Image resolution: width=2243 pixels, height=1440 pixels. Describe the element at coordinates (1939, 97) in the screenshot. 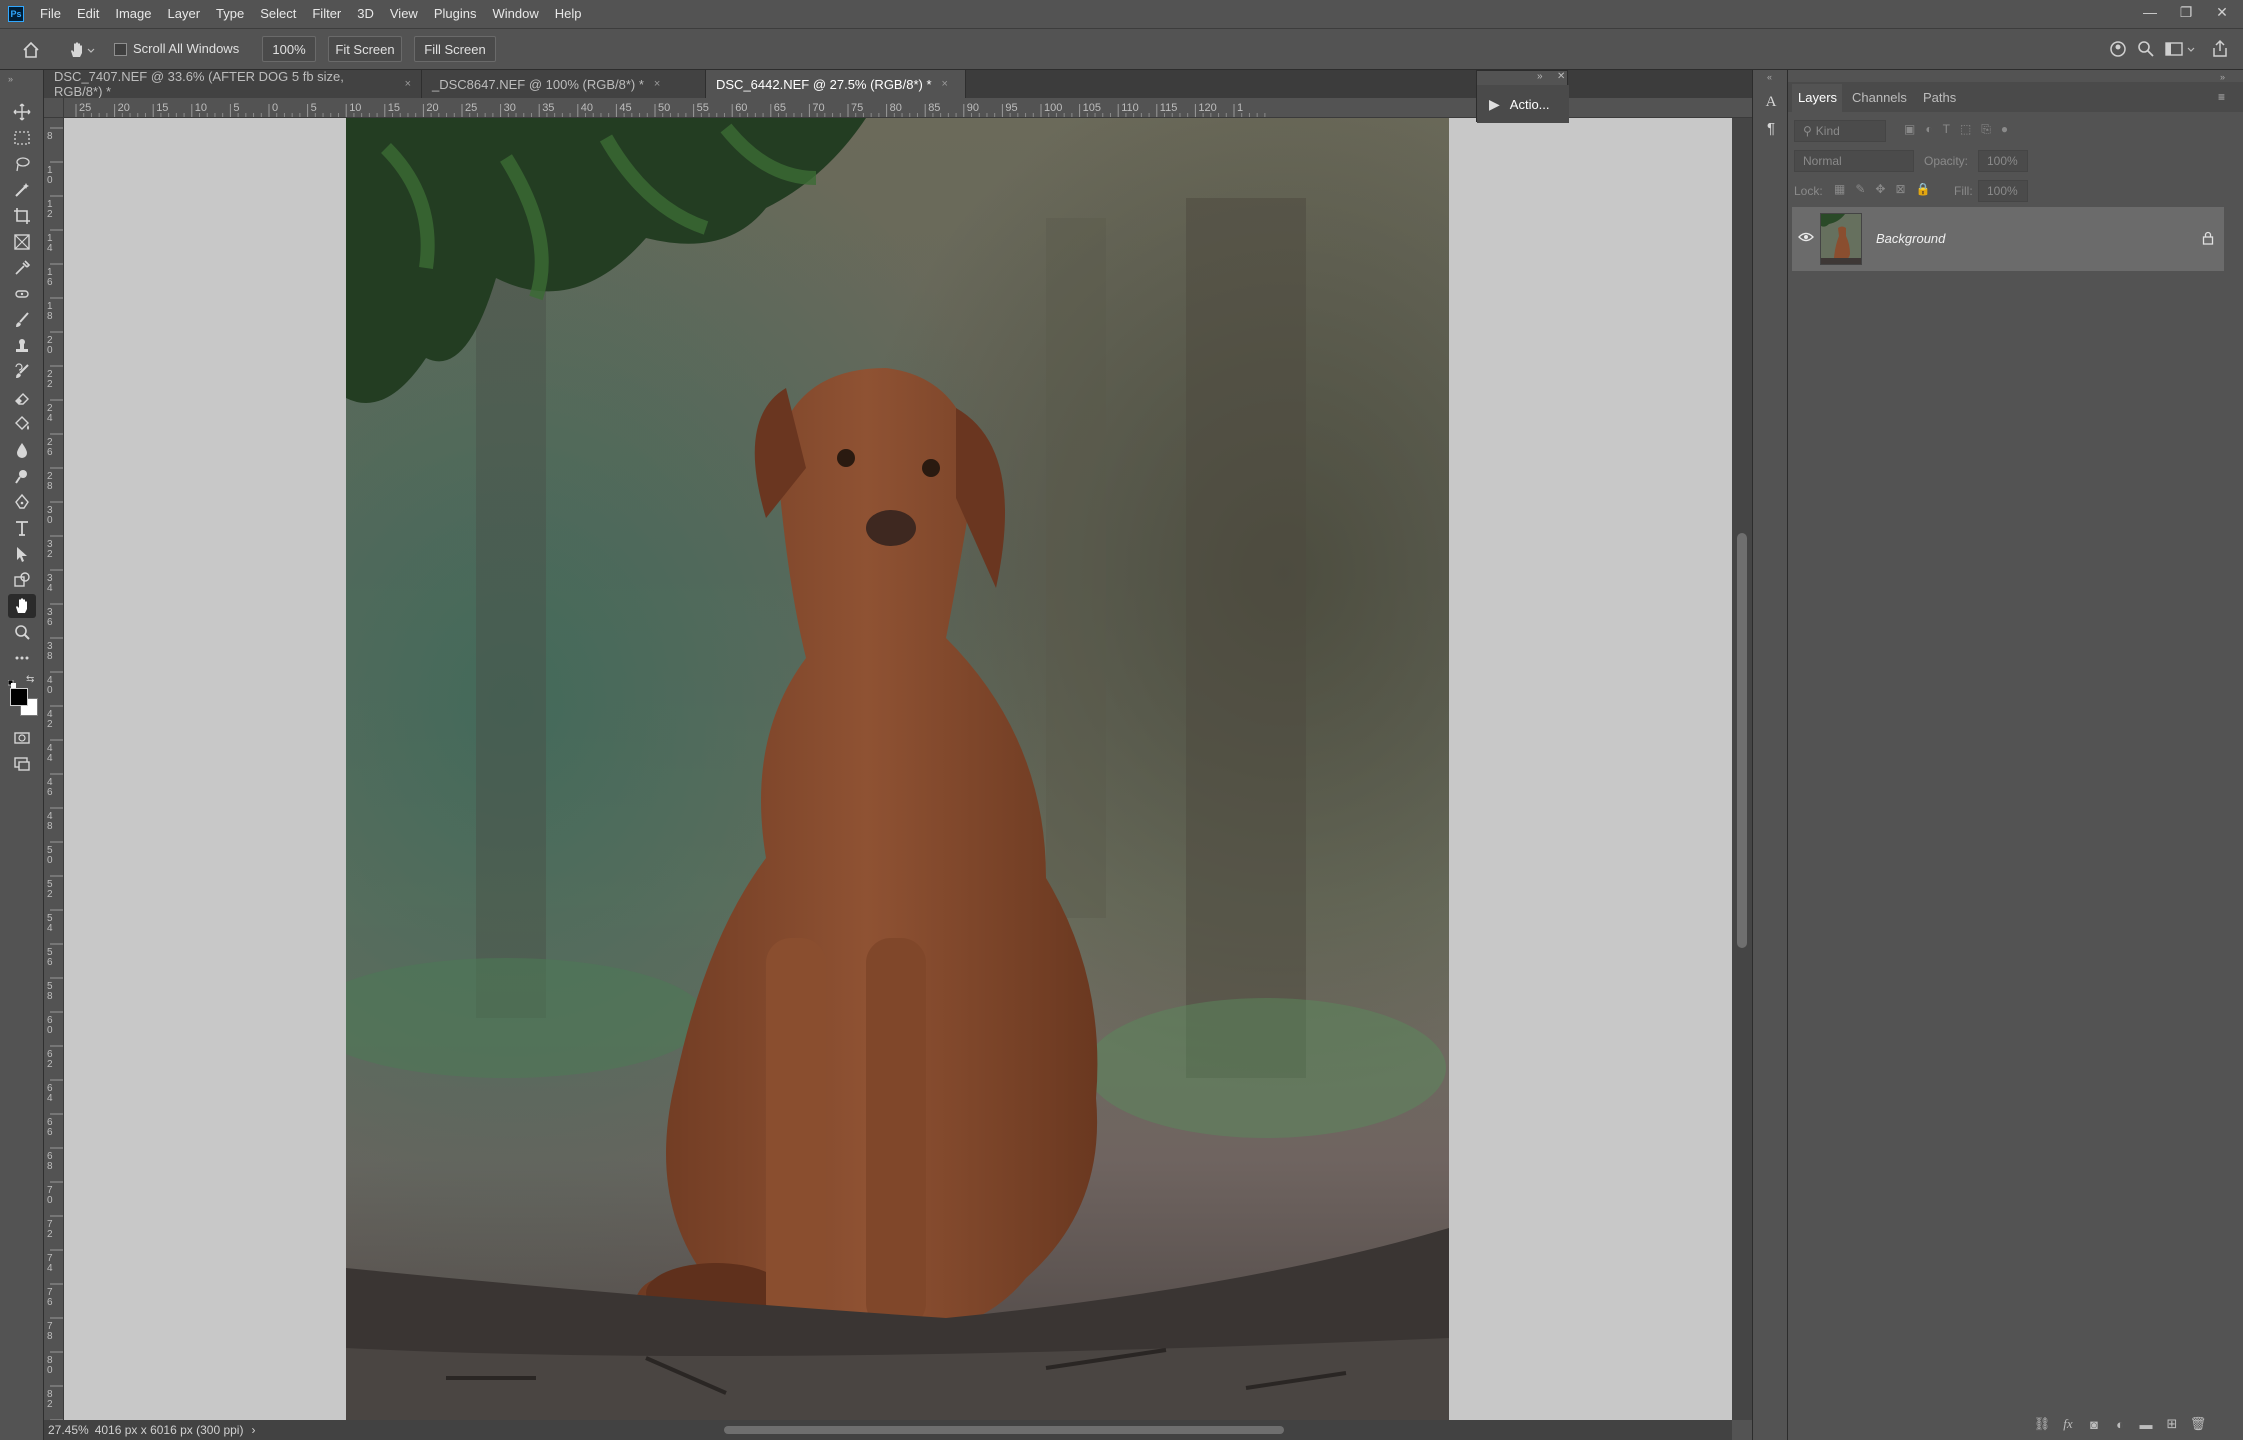

I see `tab-paths: Paths` at that location.